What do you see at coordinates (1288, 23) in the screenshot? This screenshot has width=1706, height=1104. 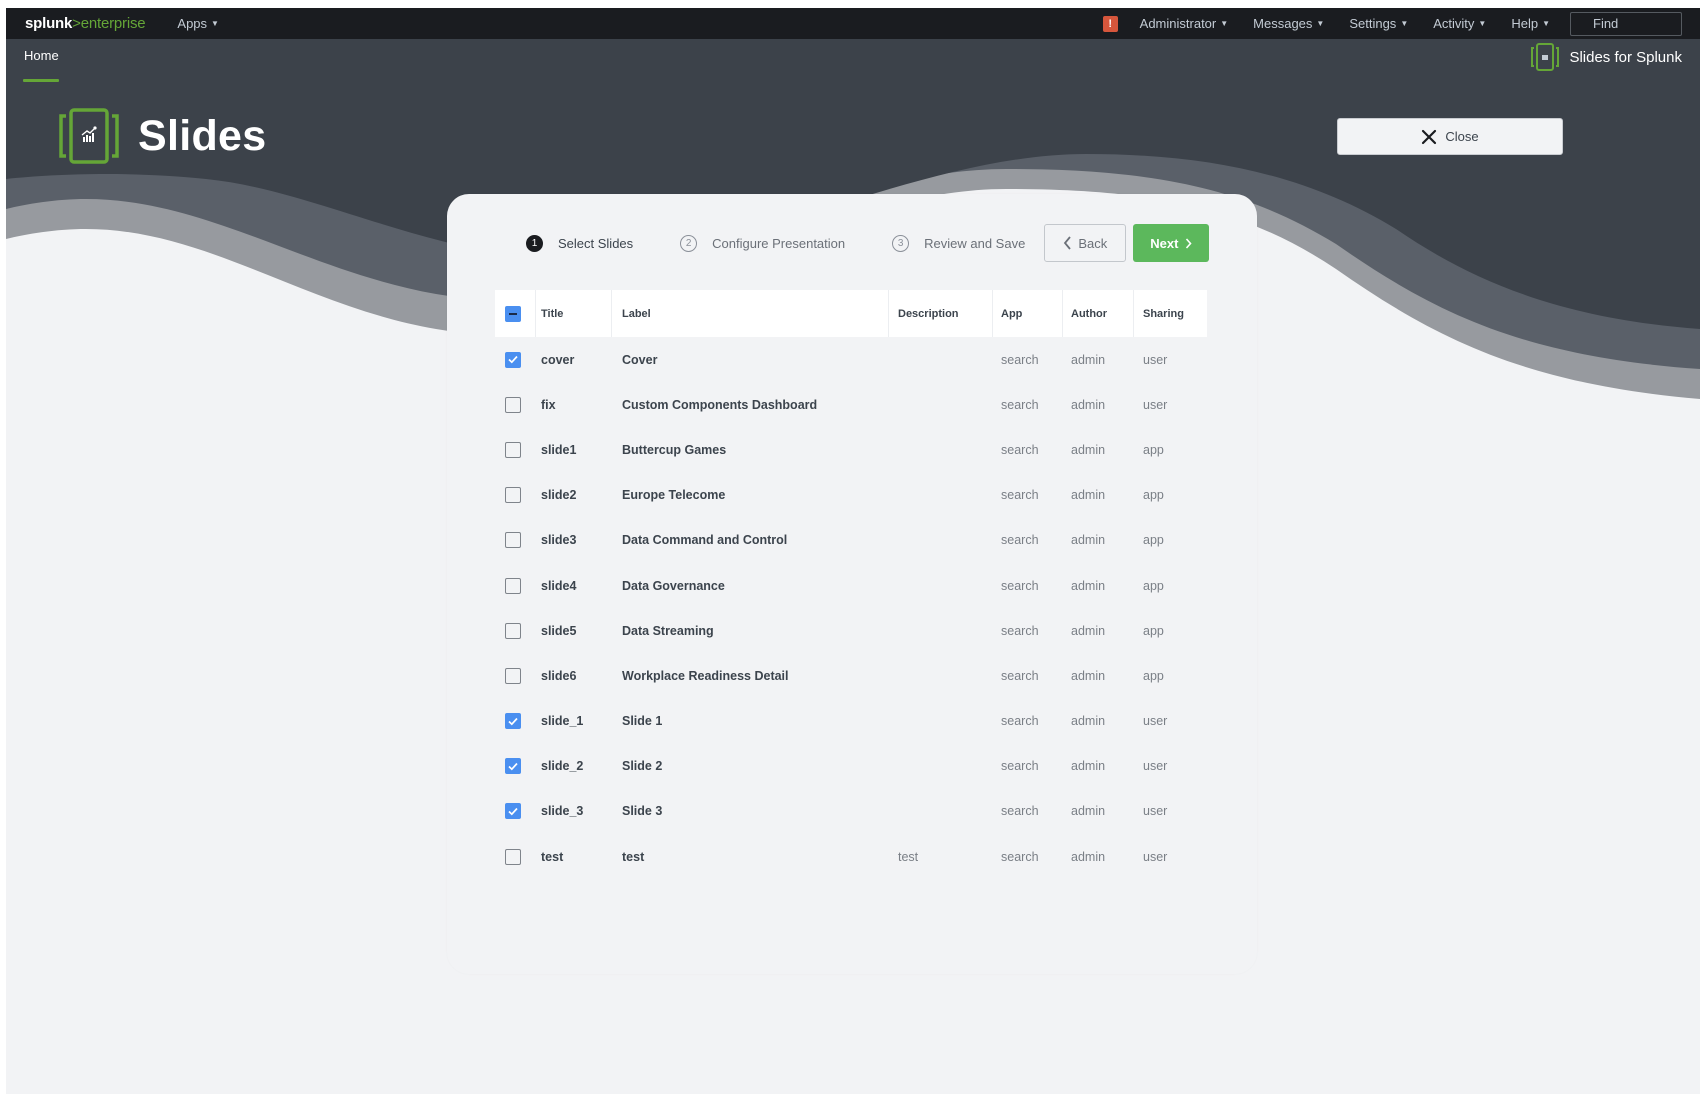 I see `messages-menu: Messages ▼` at bounding box center [1288, 23].